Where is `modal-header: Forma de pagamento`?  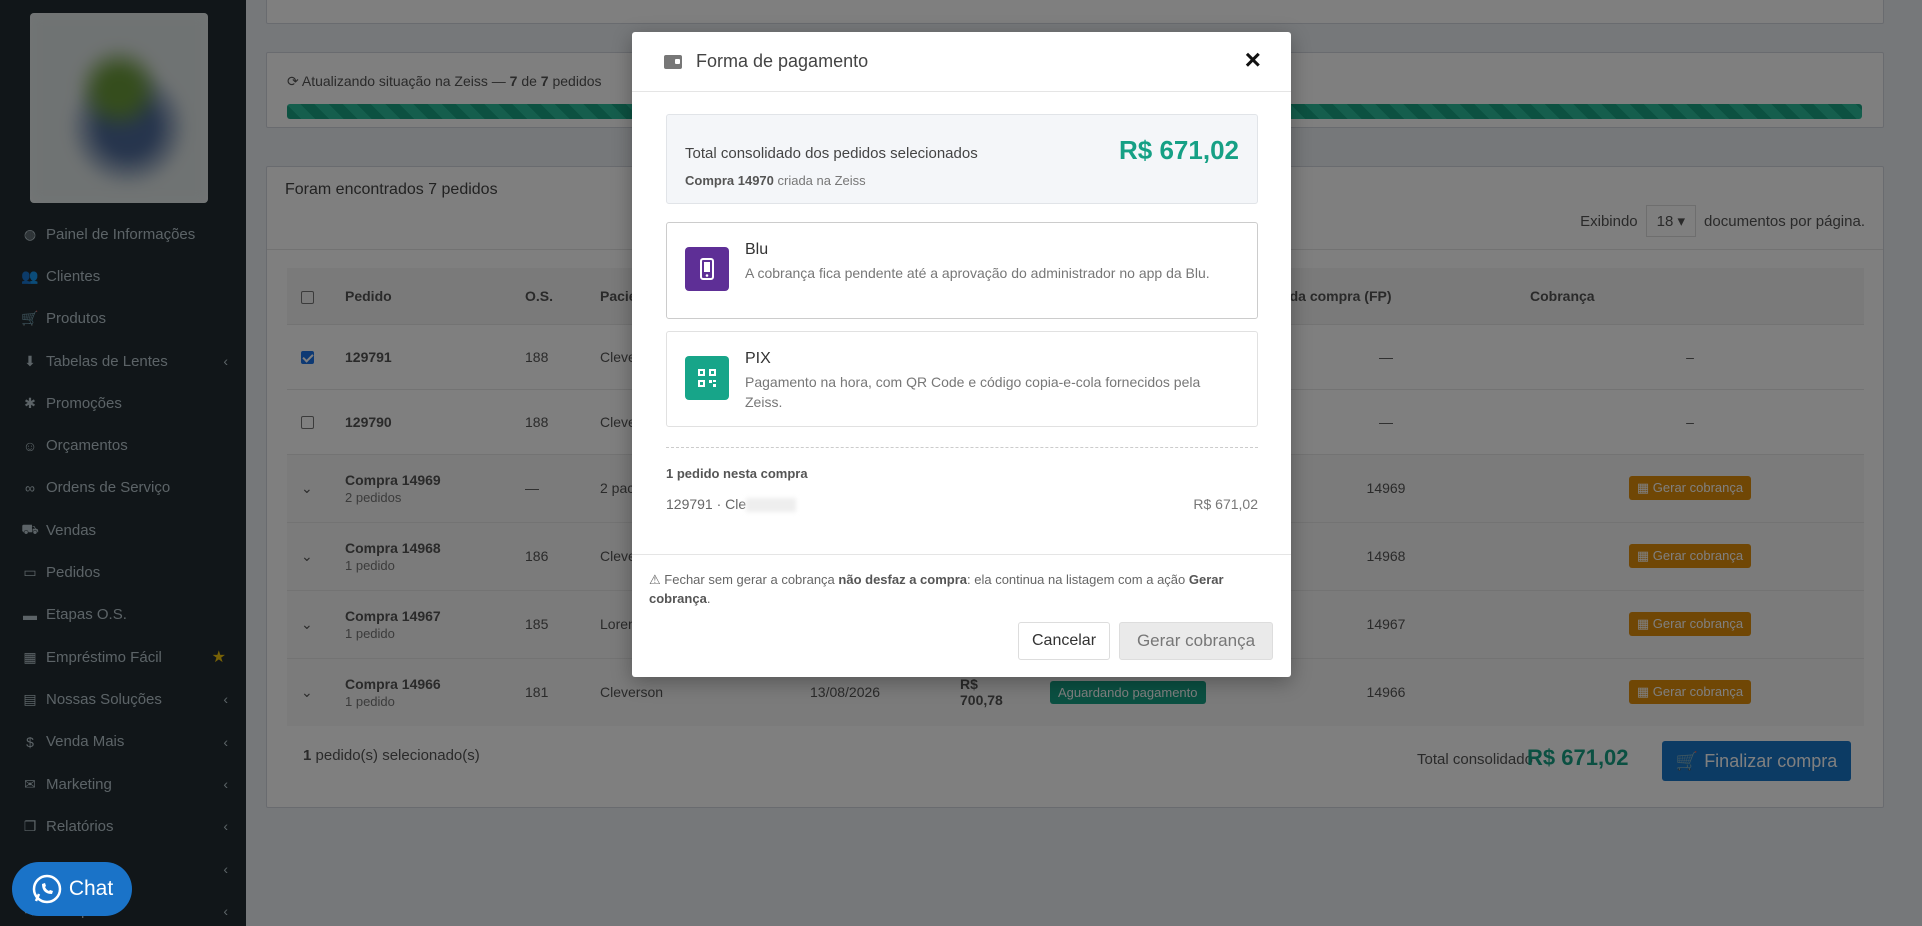
modal-header: Forma de pagamento is located at coordinates (961, 62).